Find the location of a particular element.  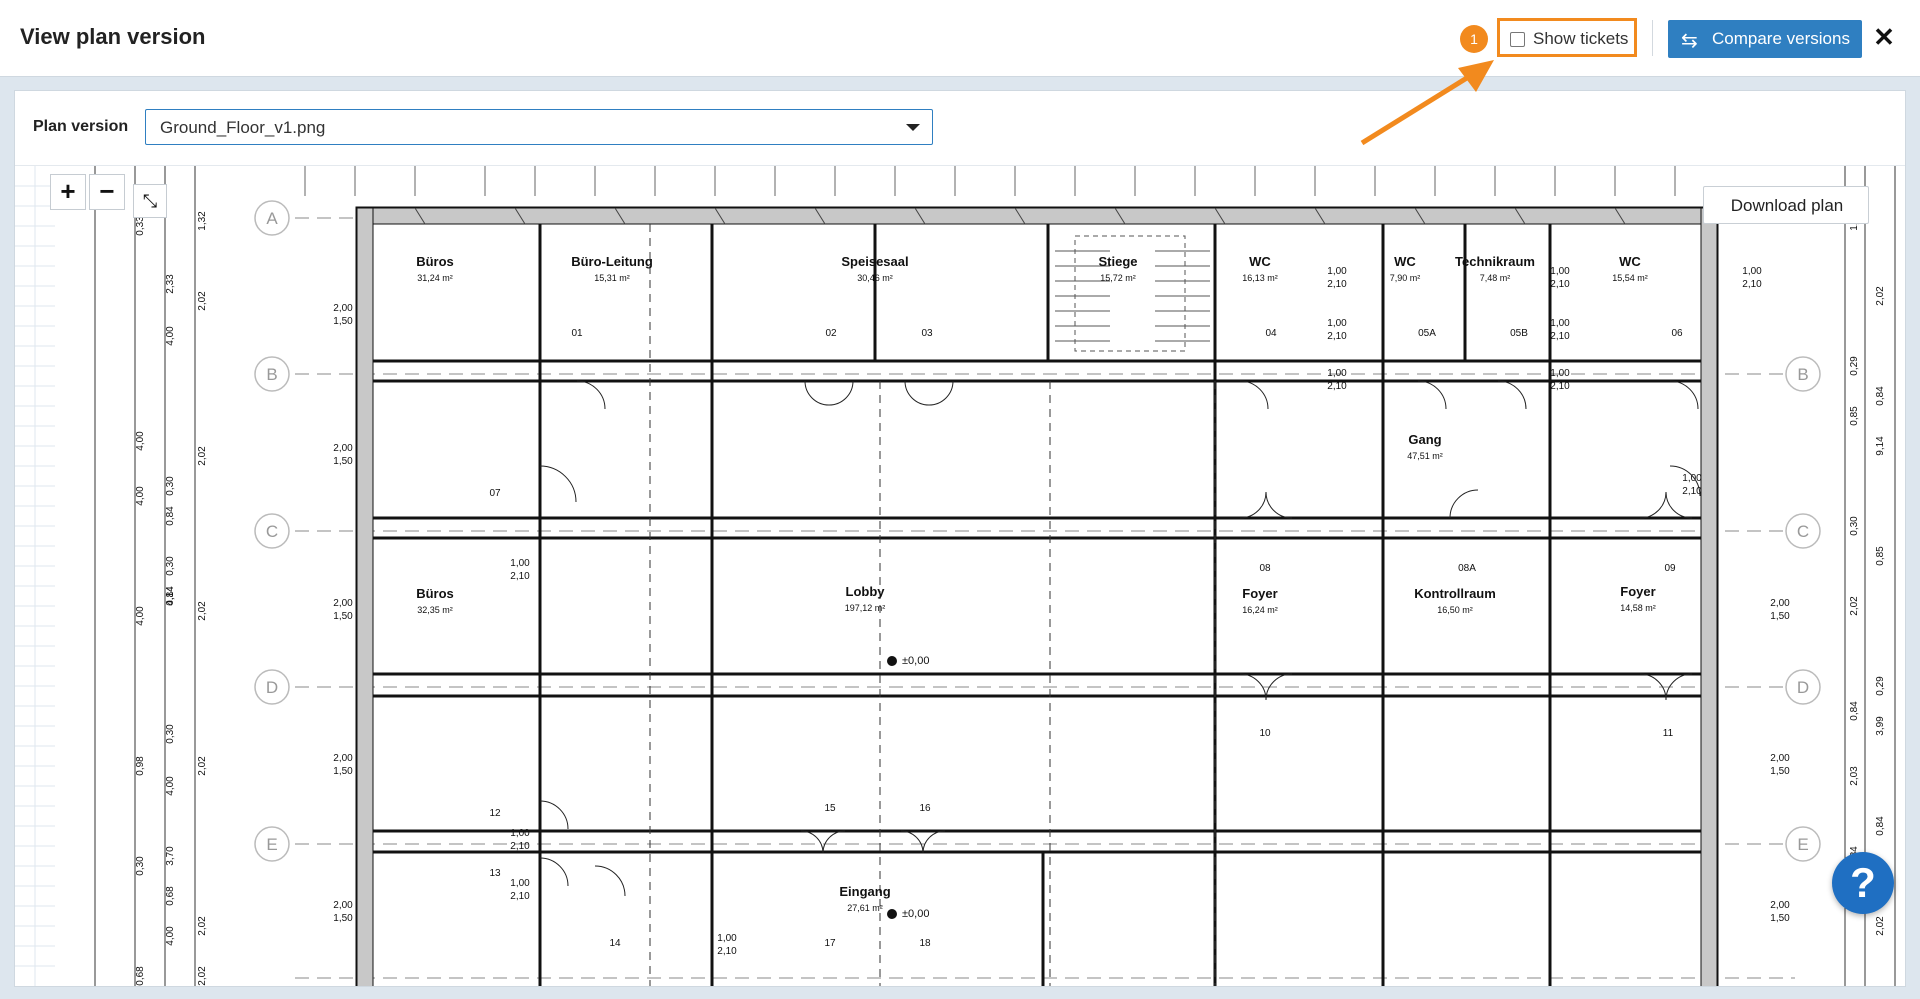

compare-versions-button: ⇆ Compare versions is located at coordinates (1765, 39).